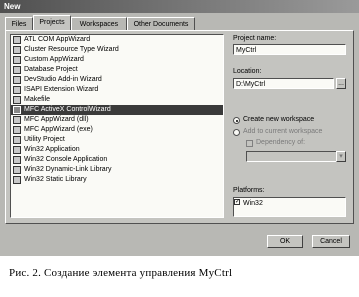 Image resolution: width=359 pixels, height=297 pixels. What do you see at coordinates (341, 156) in the screenshot?
I see `dependency-dropdown-arrow-icon: ▾` at bounding box center [341, 156].